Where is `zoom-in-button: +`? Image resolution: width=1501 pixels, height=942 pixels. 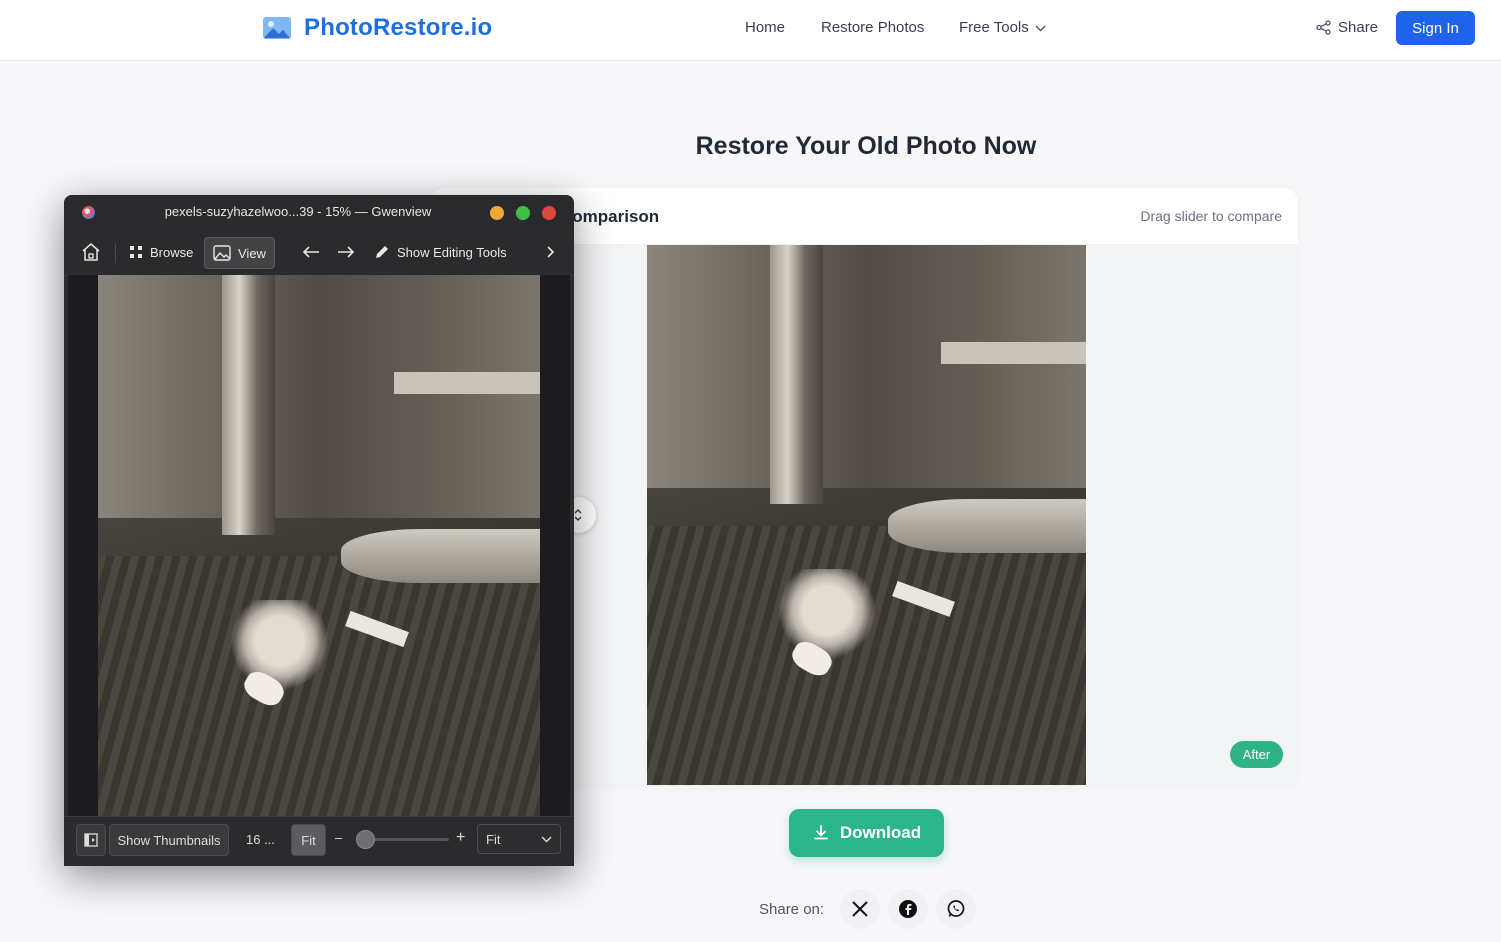 zoom-in-button: + is located at coordinates (460, 838).